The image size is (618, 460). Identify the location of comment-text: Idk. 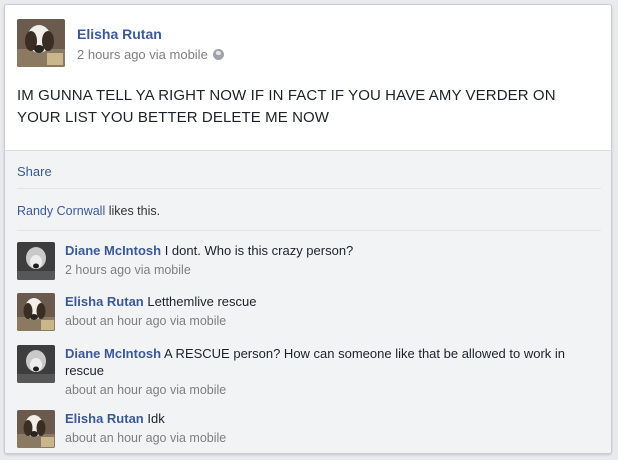
(156, 418).